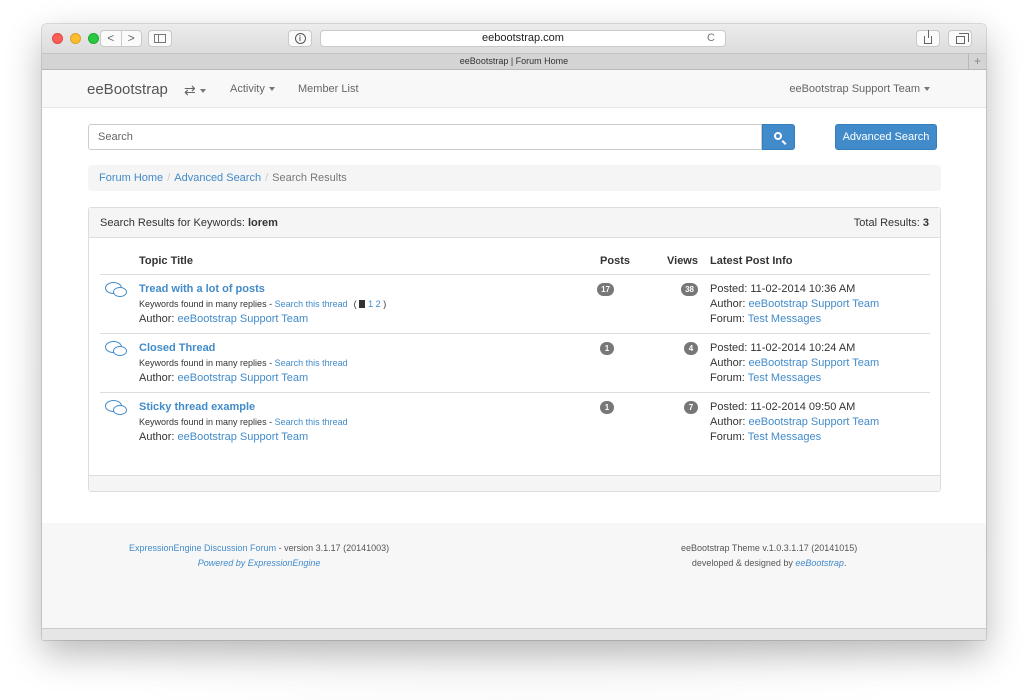  I want to click on total-results-label: Total Results:, so click(888, 223).